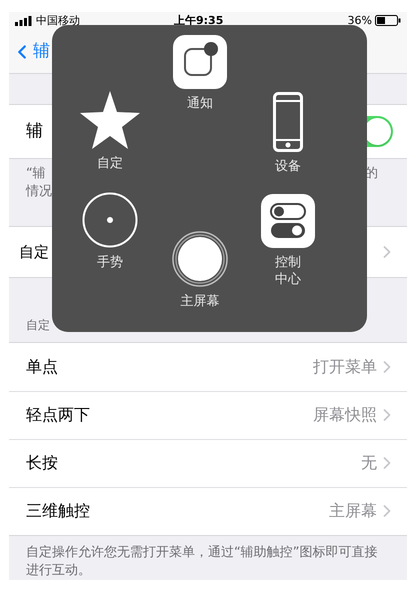  Describe the element at coordinates (369, 463) in the screenshot. I see `action-value: 无` at that location.